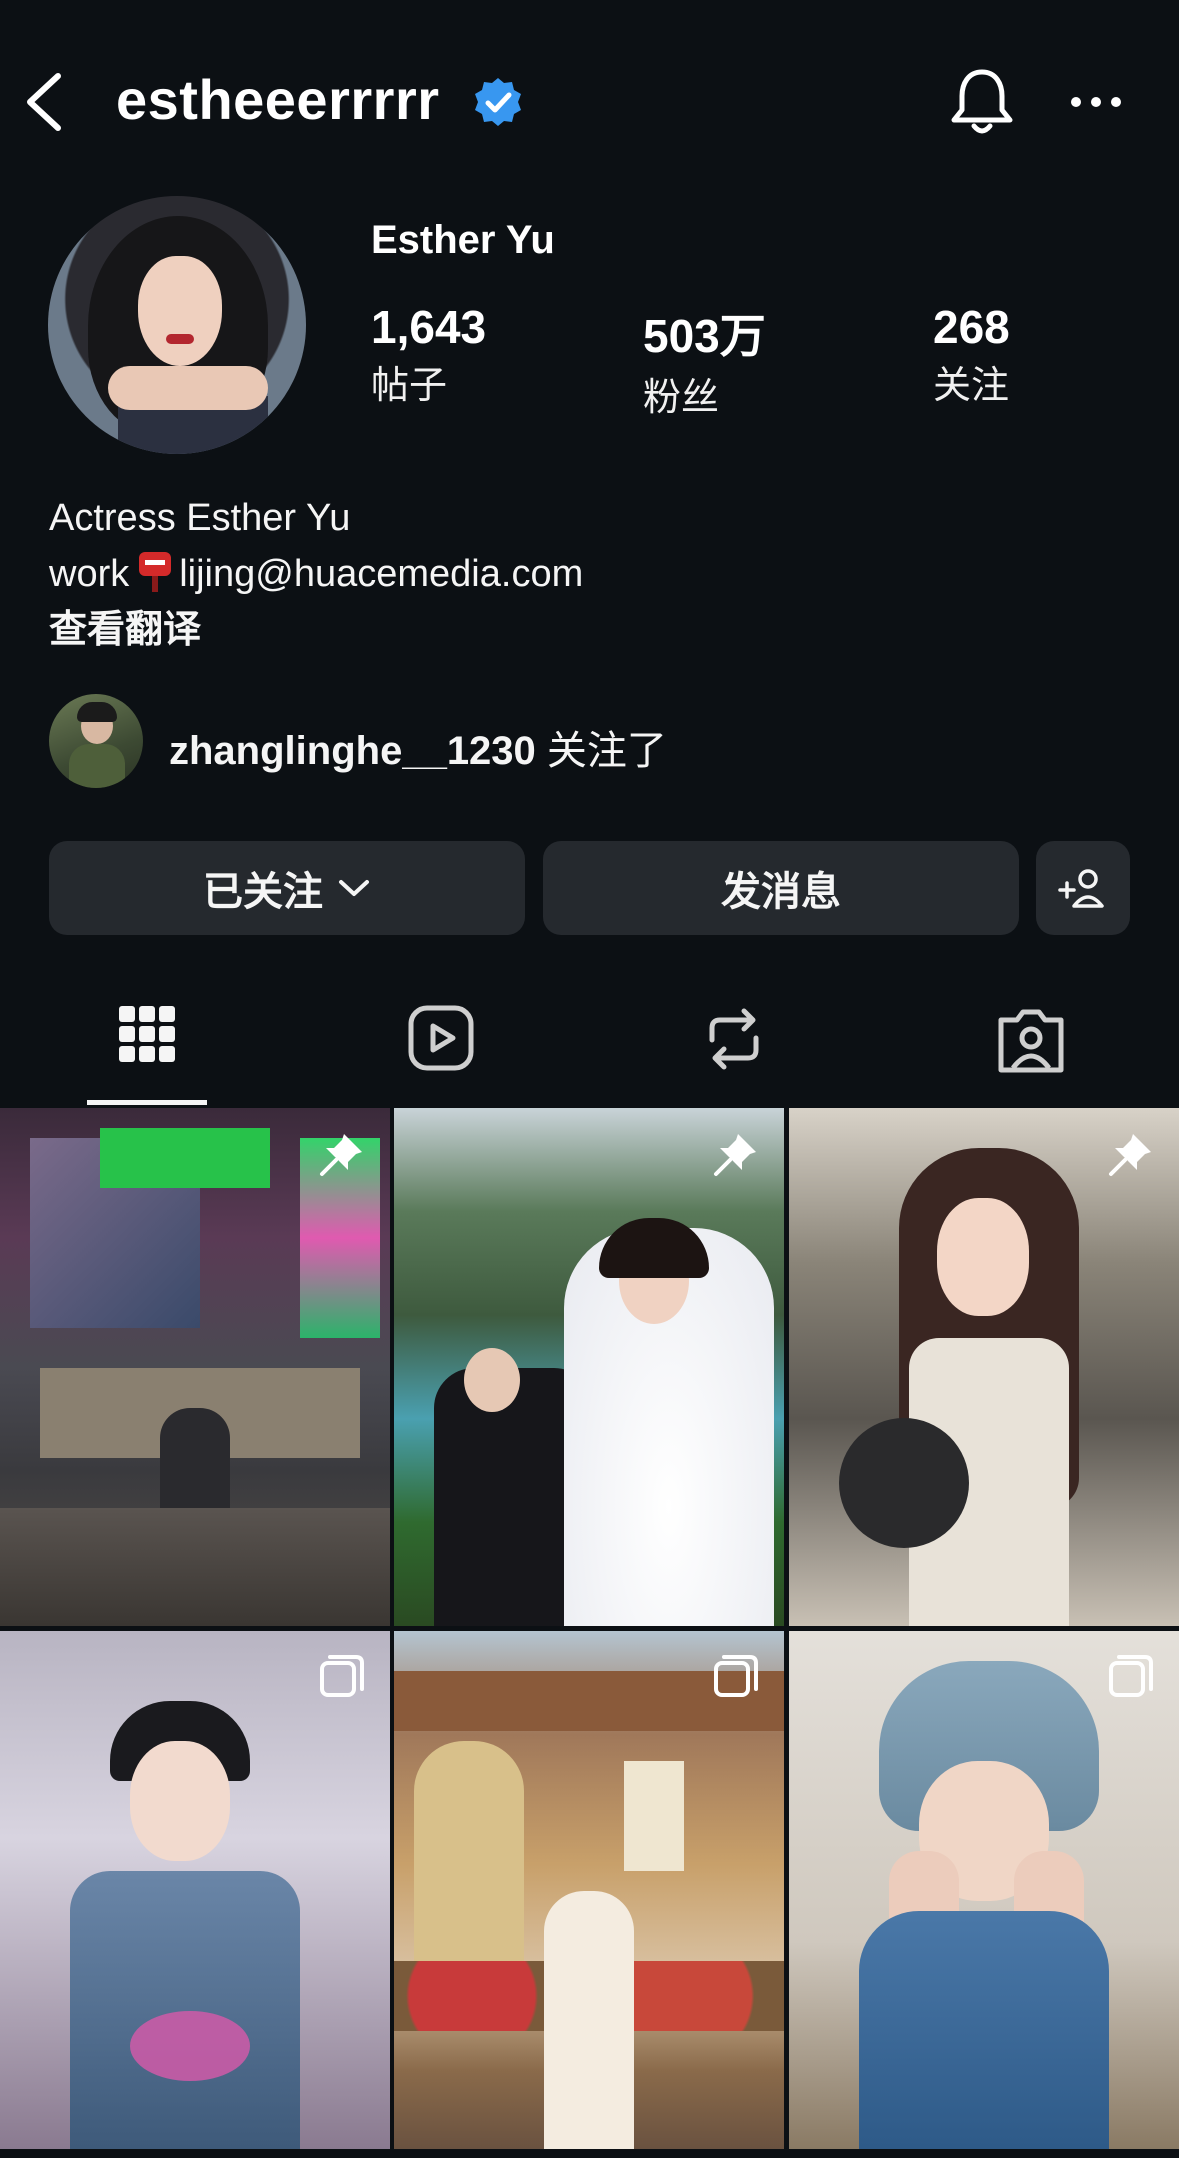 The height and width of the screenshot is (2158, 1179). What do you see at coordinates (352, 751) in the screenshot?
I see `mutual-follower-username: zhanglinghe__1230` at bounding box center [352, 751].